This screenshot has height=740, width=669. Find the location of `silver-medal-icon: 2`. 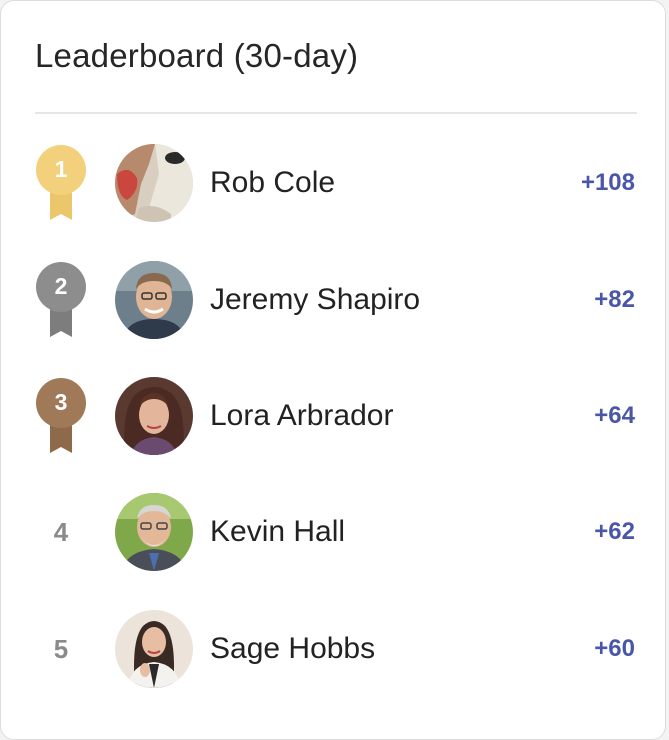

silver-medal-icon: 2 is located at coordinates (61, 301).